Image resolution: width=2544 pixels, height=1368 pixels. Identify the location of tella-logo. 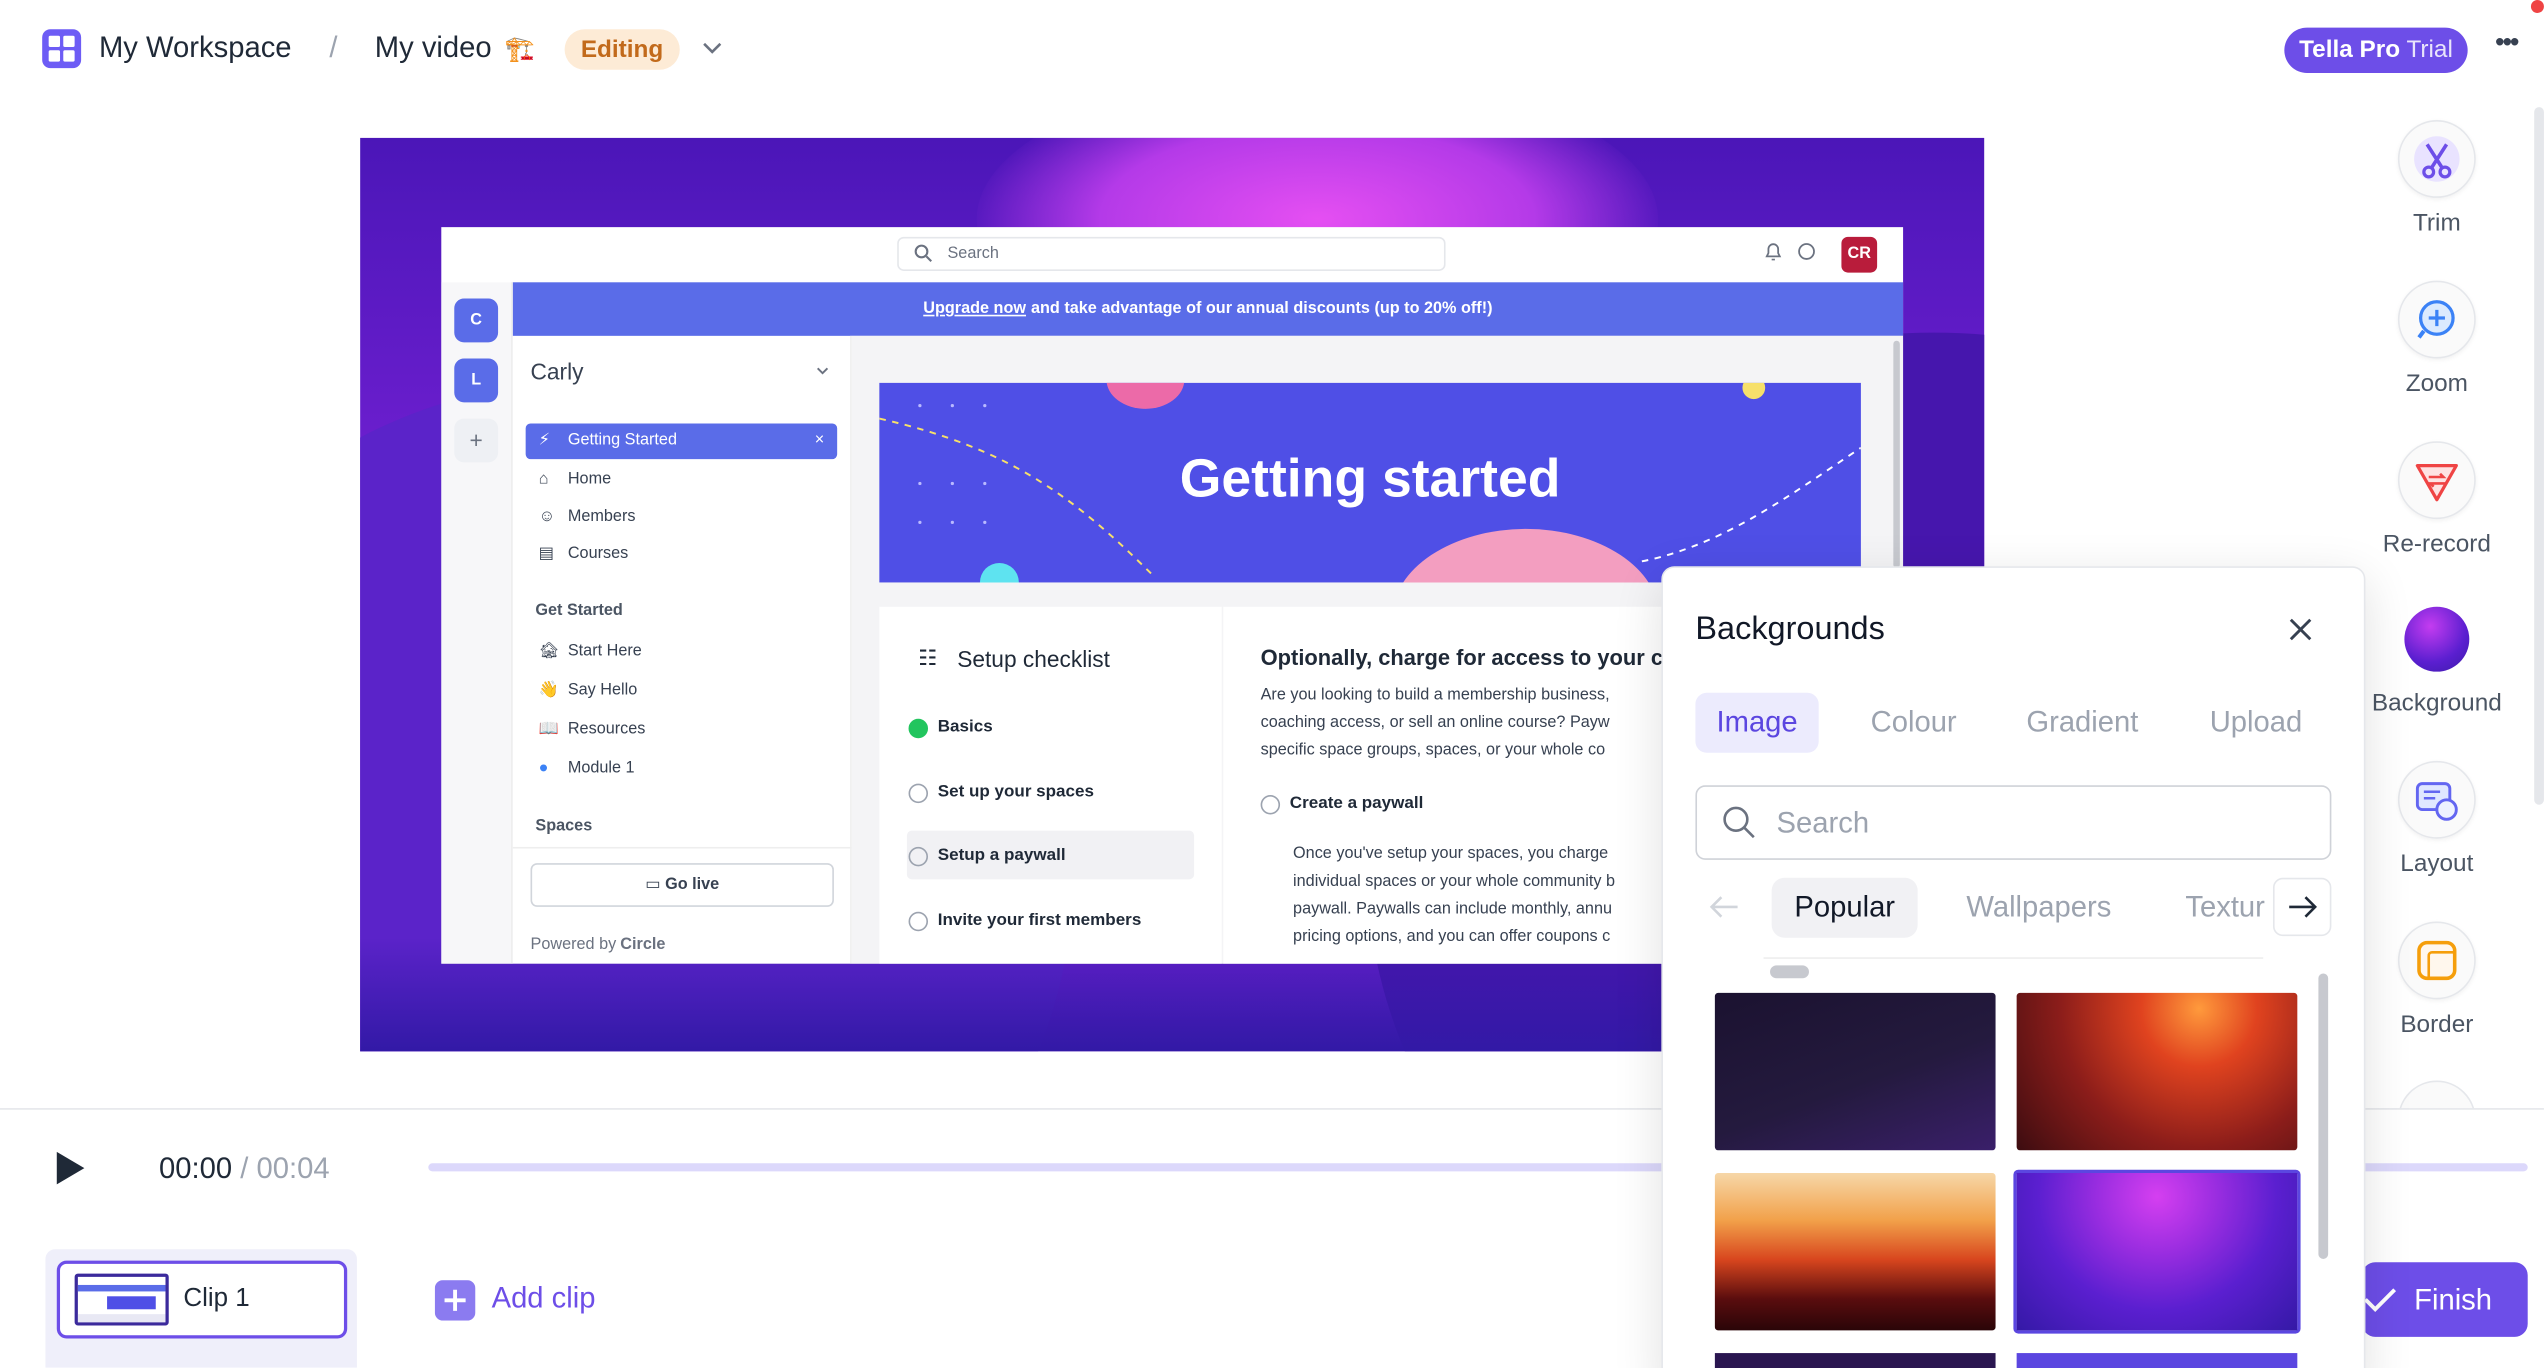
(62, 49).